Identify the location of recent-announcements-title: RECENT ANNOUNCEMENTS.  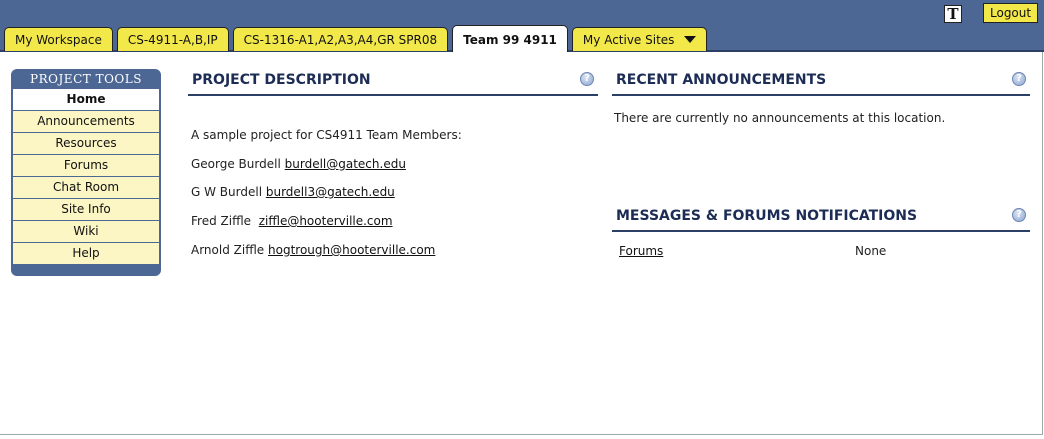
(721, 80).